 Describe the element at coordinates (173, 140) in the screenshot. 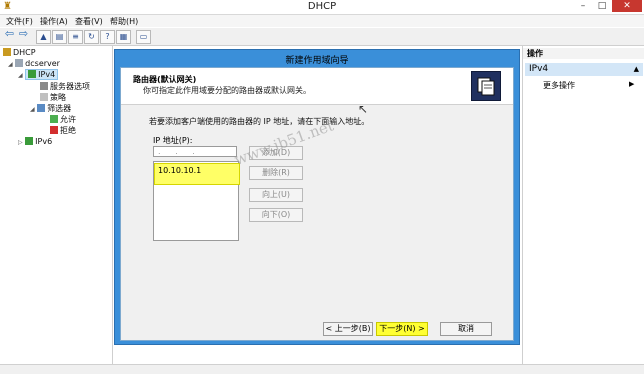

I see `ip-address-label: IP 地址(P):` at that location.